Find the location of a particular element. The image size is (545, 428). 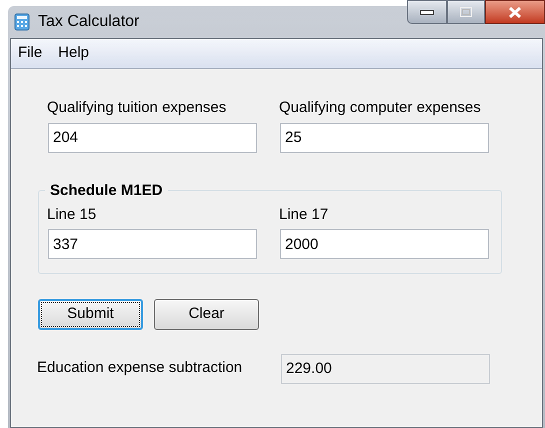

input-field: 337 is located at coordinates (152, 244).